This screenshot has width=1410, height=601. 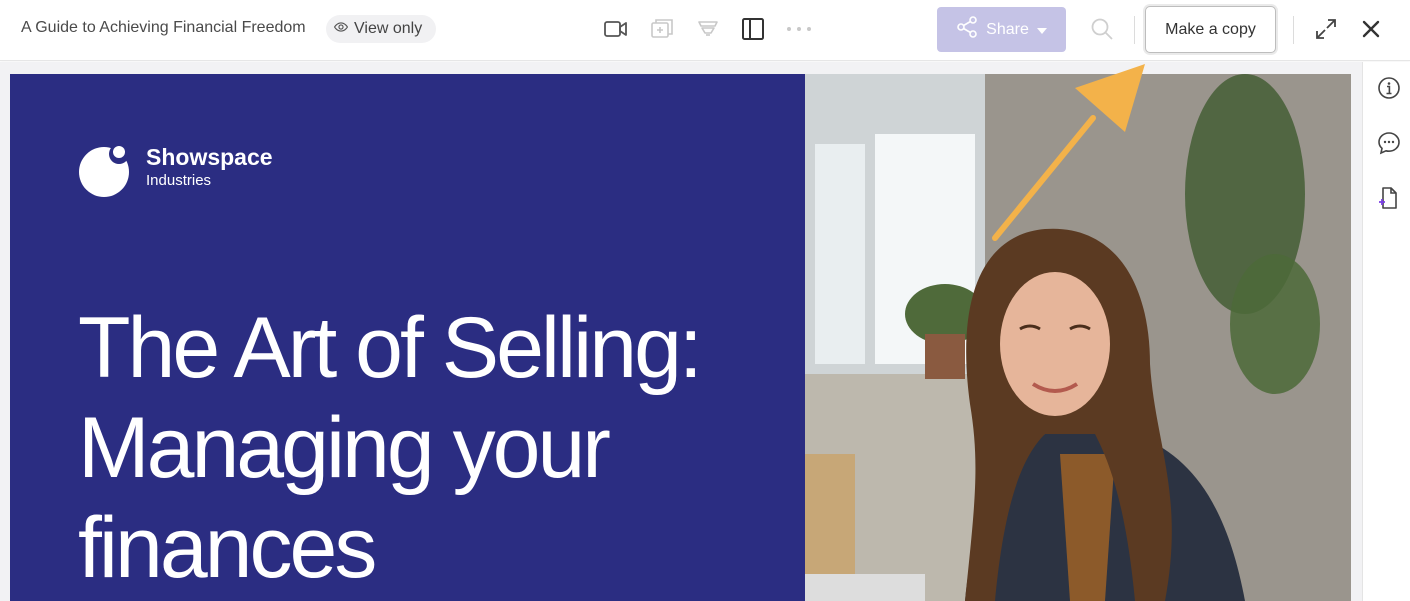 What do you see at coordinates (799, 29) in the screenshot?
I see `more-icon` at bounding box center [799, 29].